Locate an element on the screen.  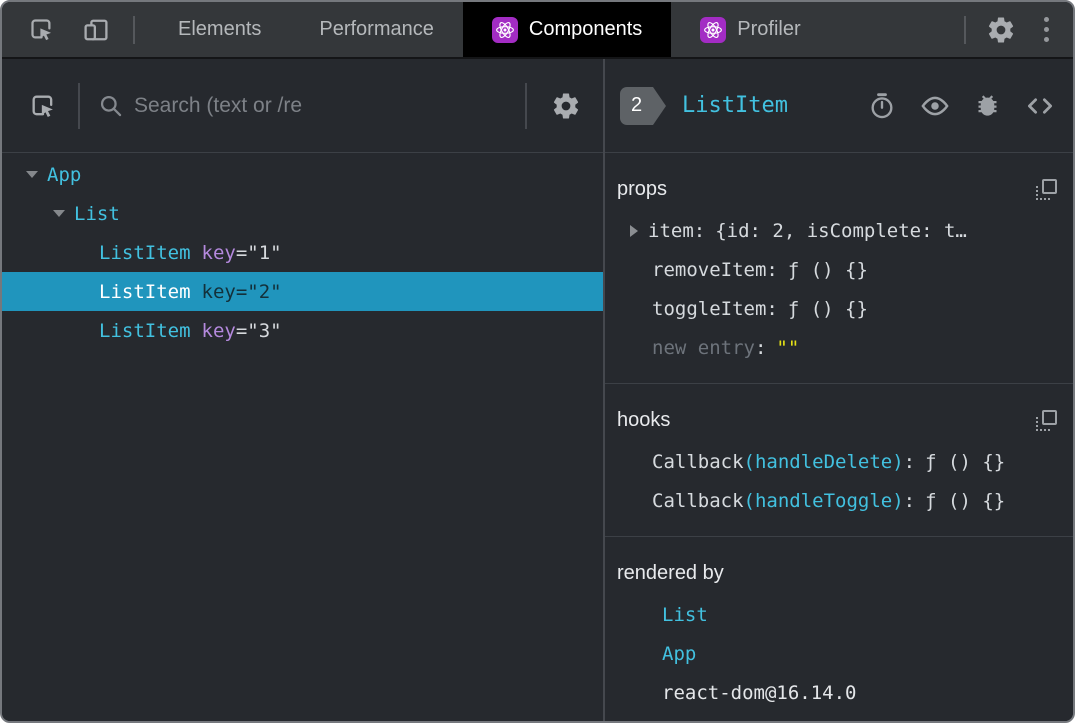
badge-count: 2 is located at coordinates (636, 105).